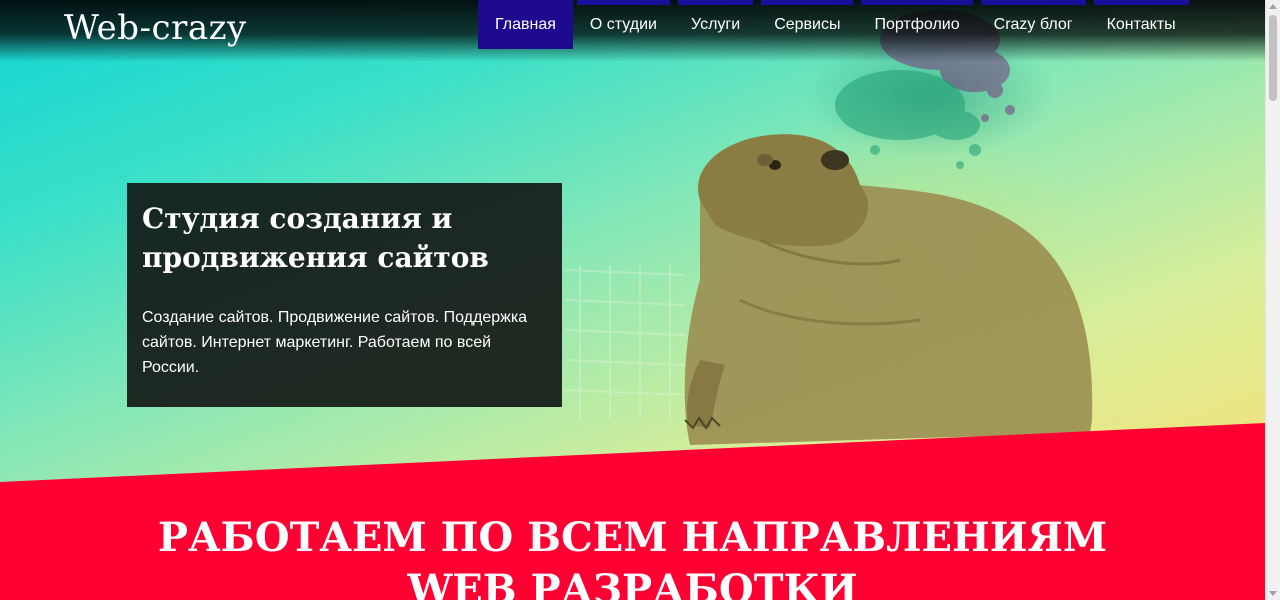  What do you see at coordinates (1273, 6) in the screenshot?
I see `scroll-up-icon` at bounding box center [1273, 6].